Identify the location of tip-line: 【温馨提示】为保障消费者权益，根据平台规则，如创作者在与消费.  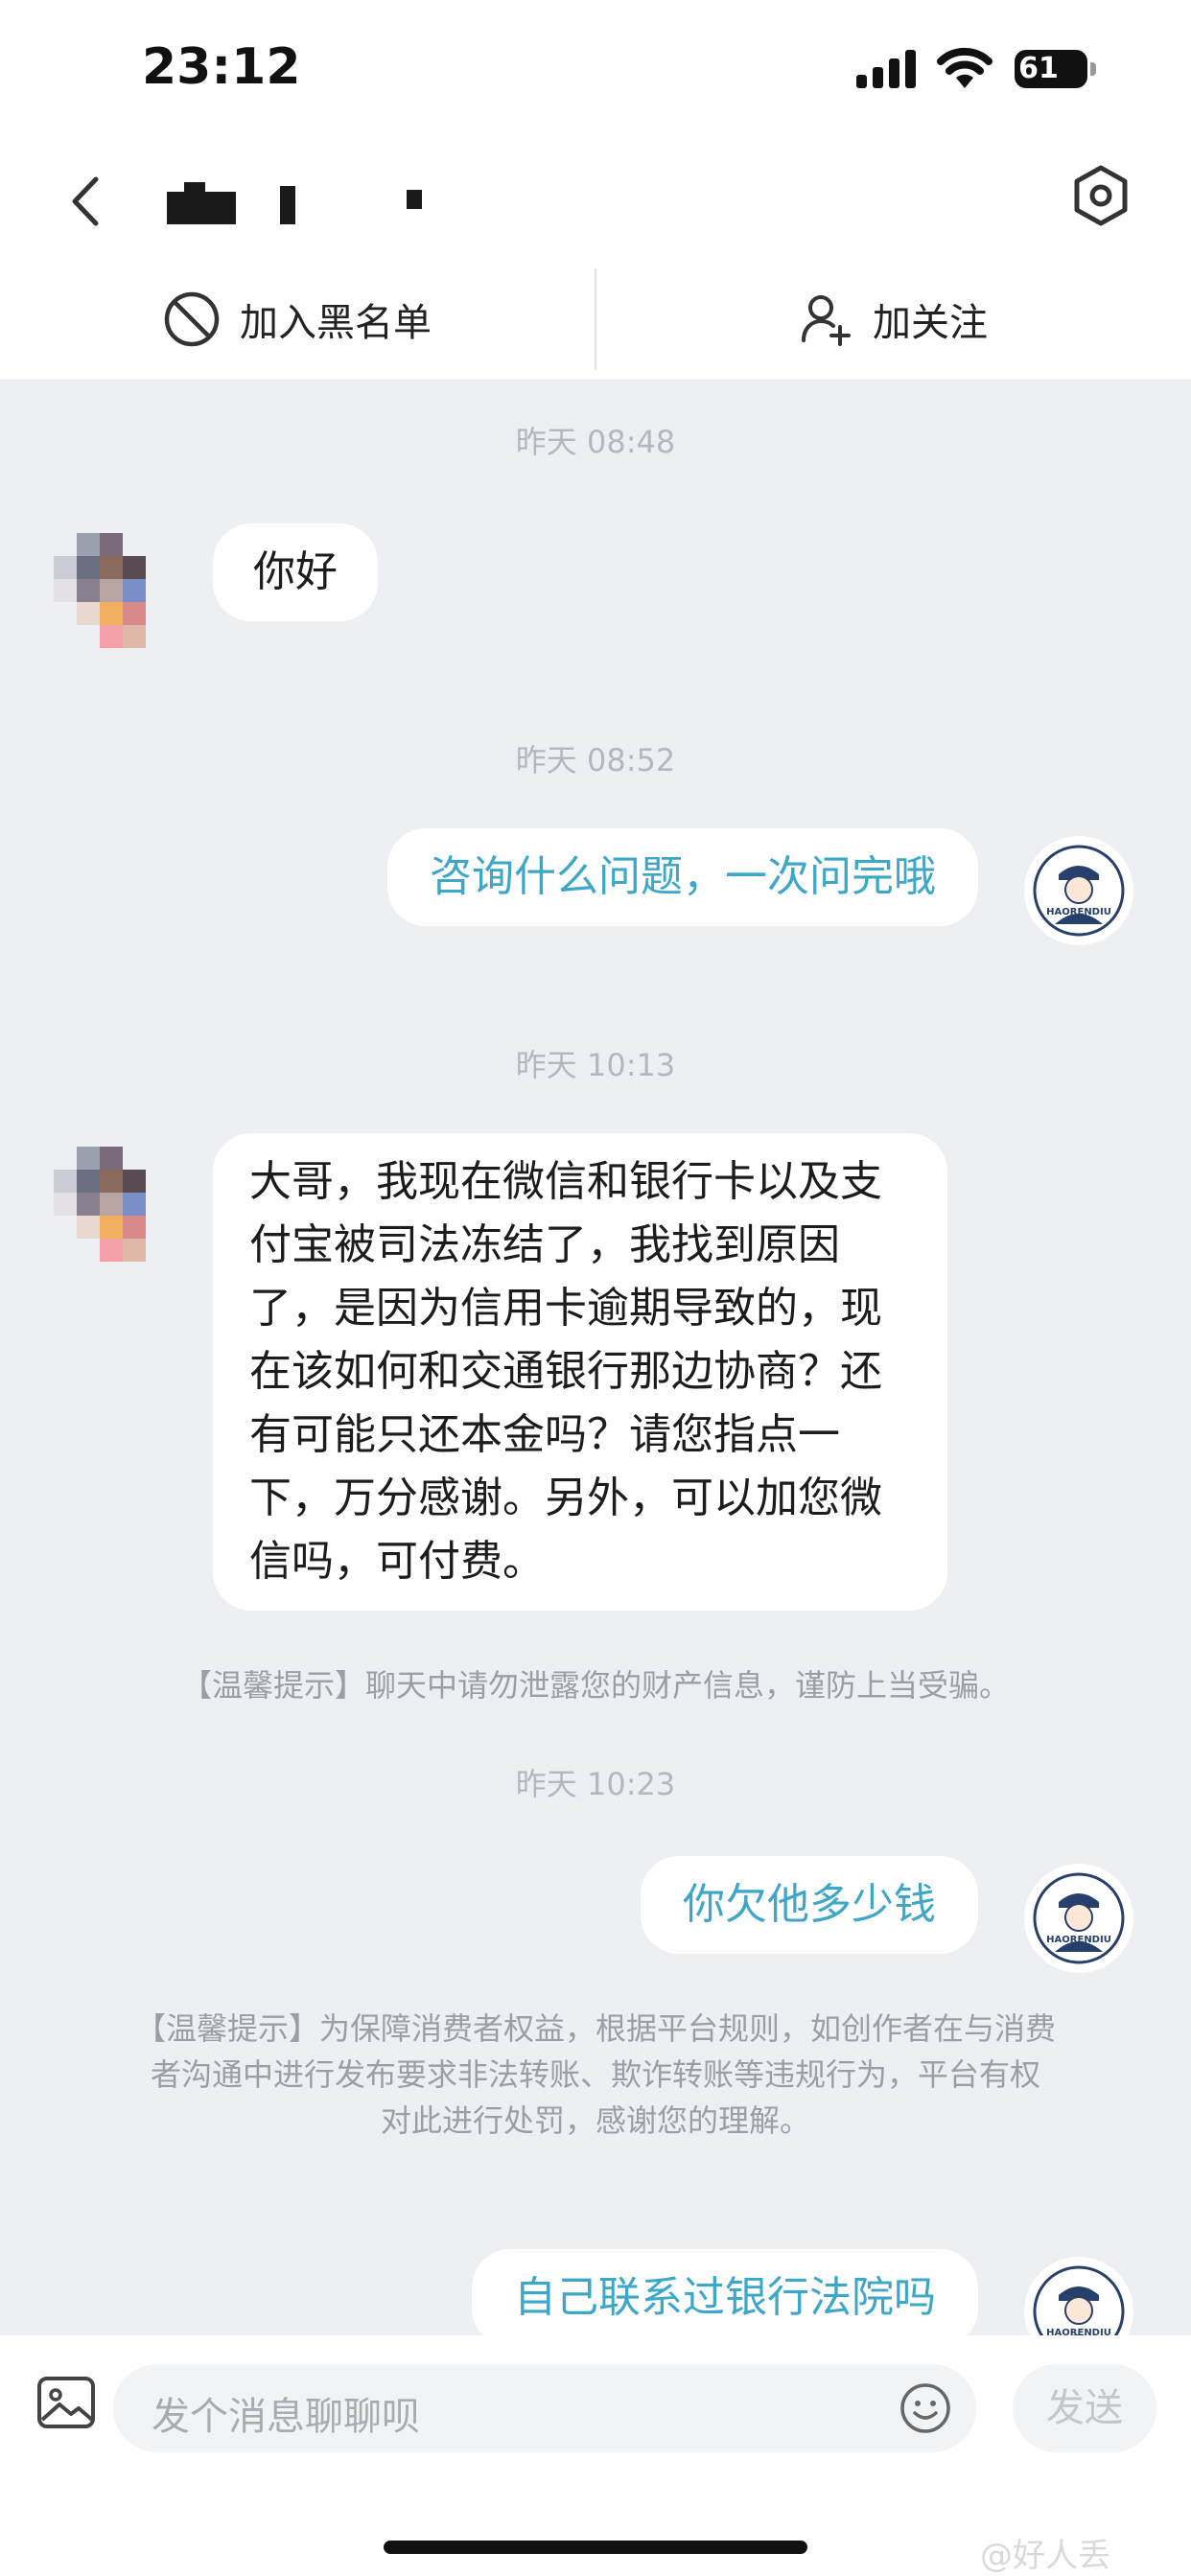
(595, 2029).